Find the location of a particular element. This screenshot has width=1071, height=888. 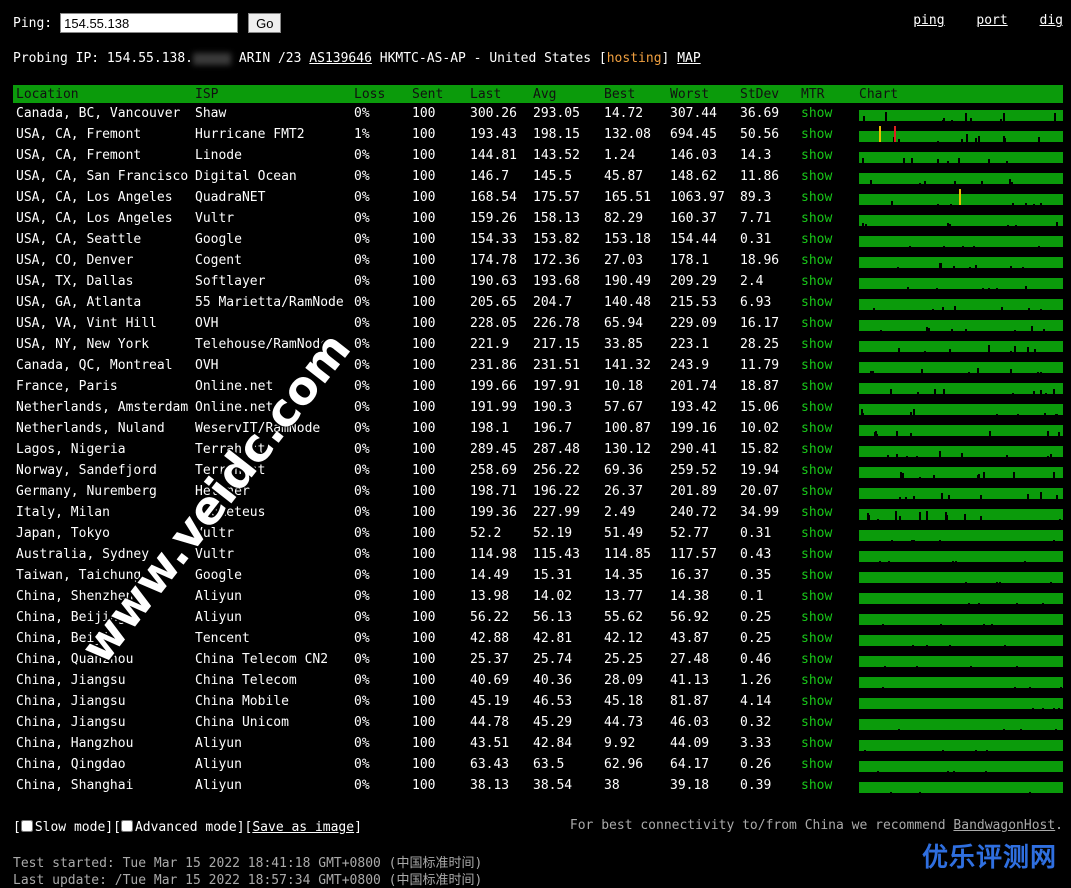

asn-link: AS139646 is located at coordinates (340, 58).